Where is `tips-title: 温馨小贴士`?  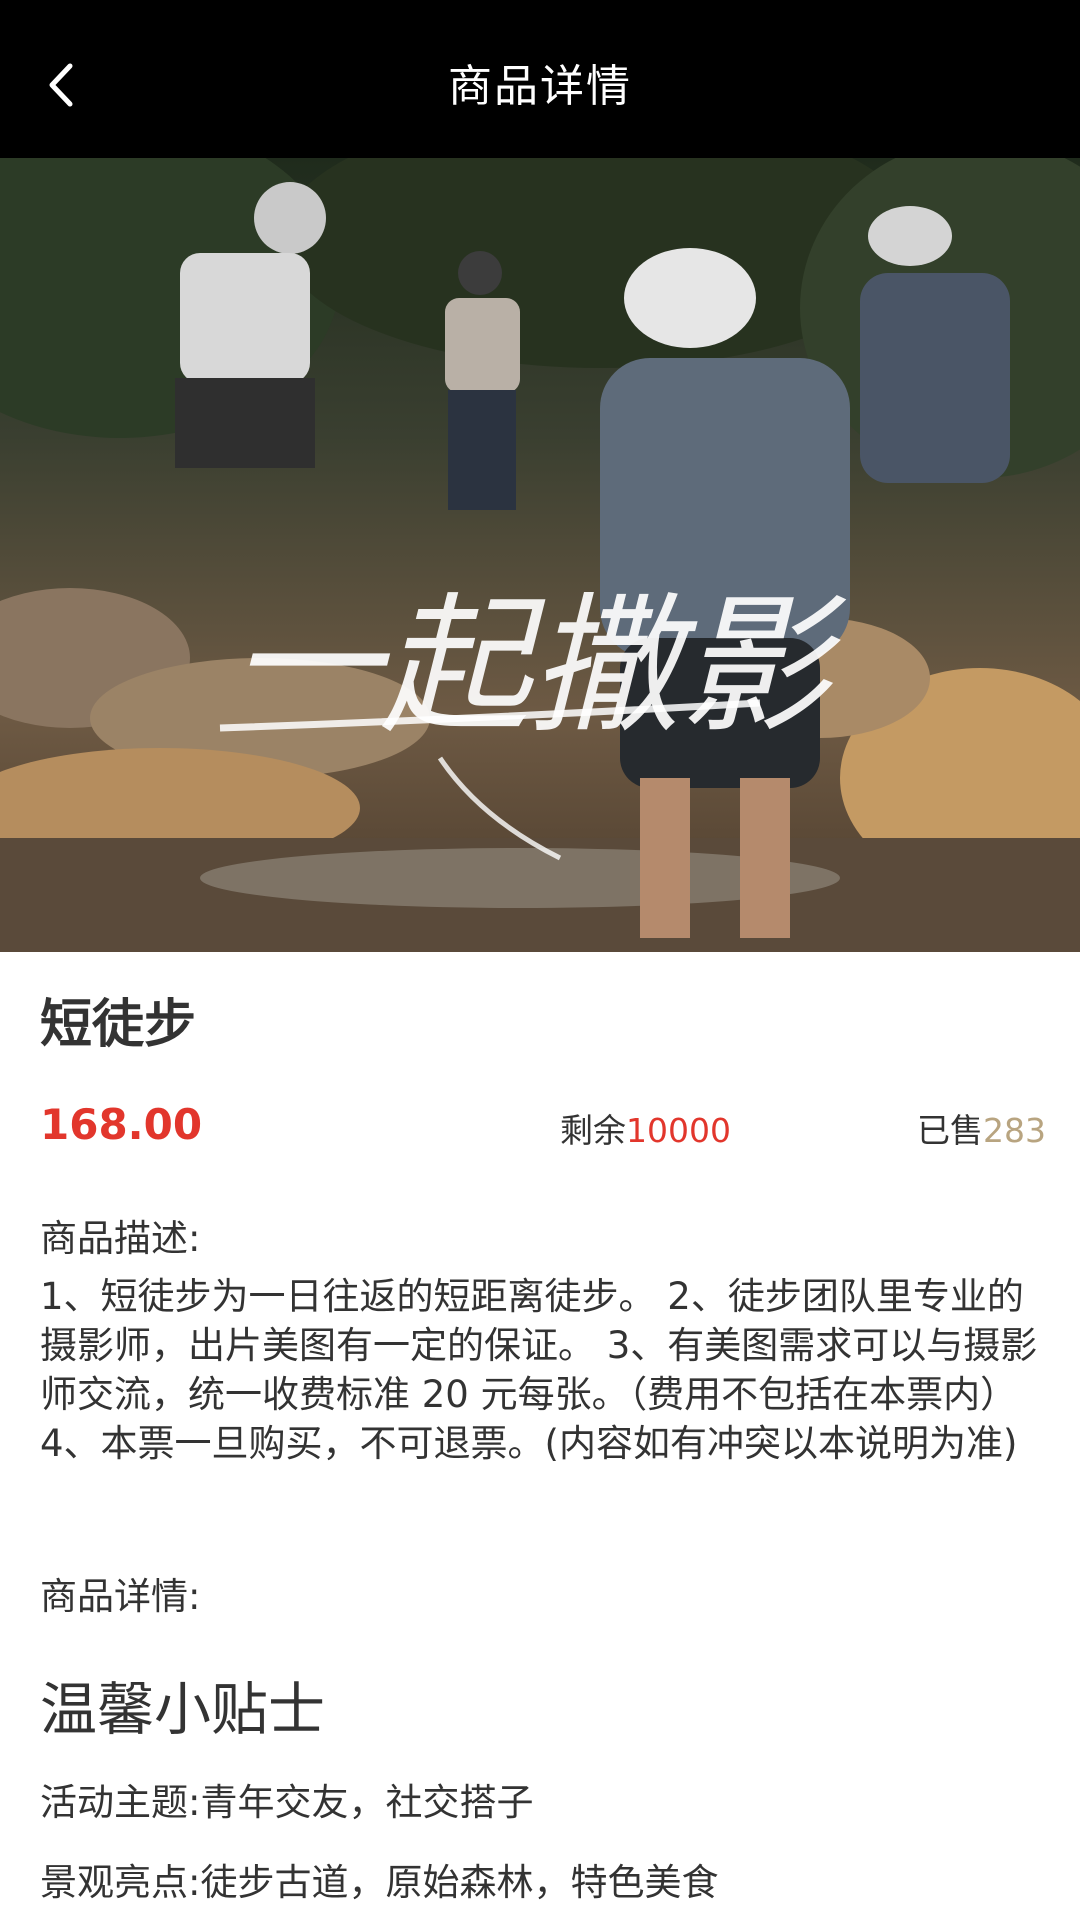 tips-title: 温馨小贴士 is located at coordinates (182, 1710).